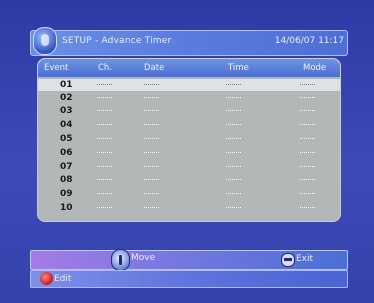  What do you see at coordinates (66, 194) in the screenshot?
I see `event-number: 09` at bounding box center [66, 194].